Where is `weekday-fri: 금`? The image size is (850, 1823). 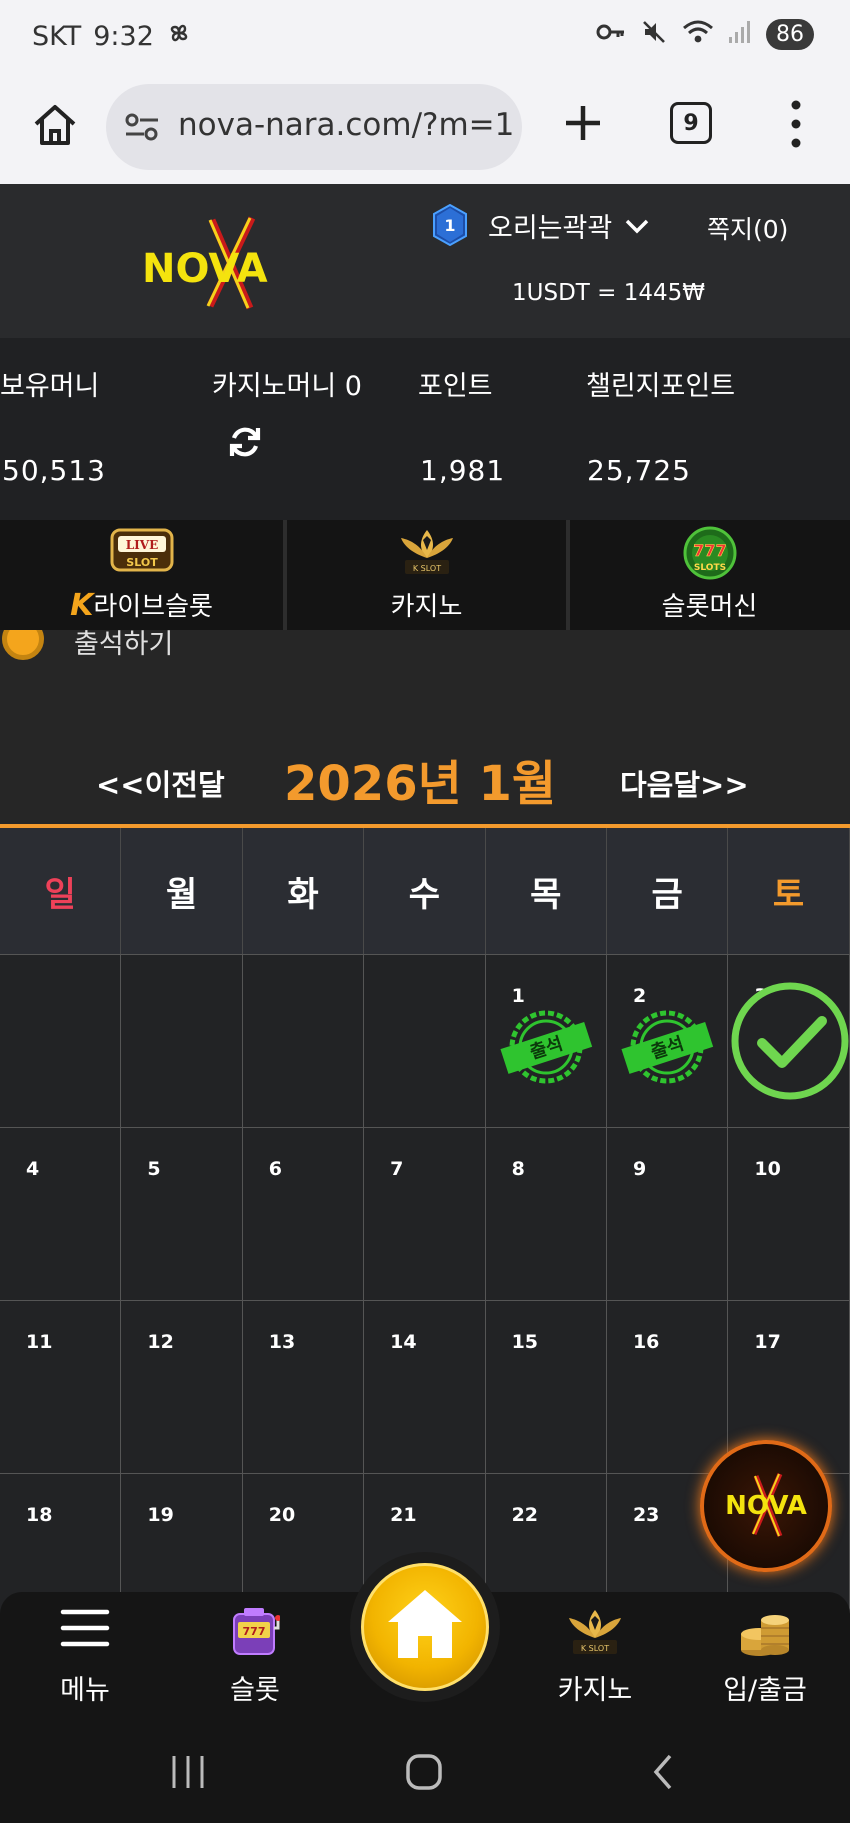
weekday-fri: 금 is located at coordinates (668, 891).